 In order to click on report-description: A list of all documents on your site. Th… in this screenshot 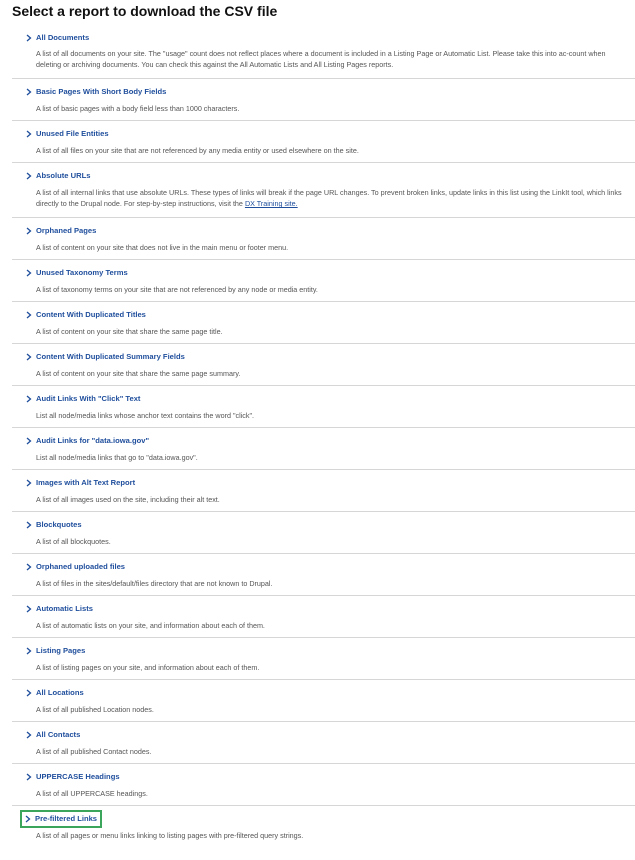, I will do `click(321, 59)`.